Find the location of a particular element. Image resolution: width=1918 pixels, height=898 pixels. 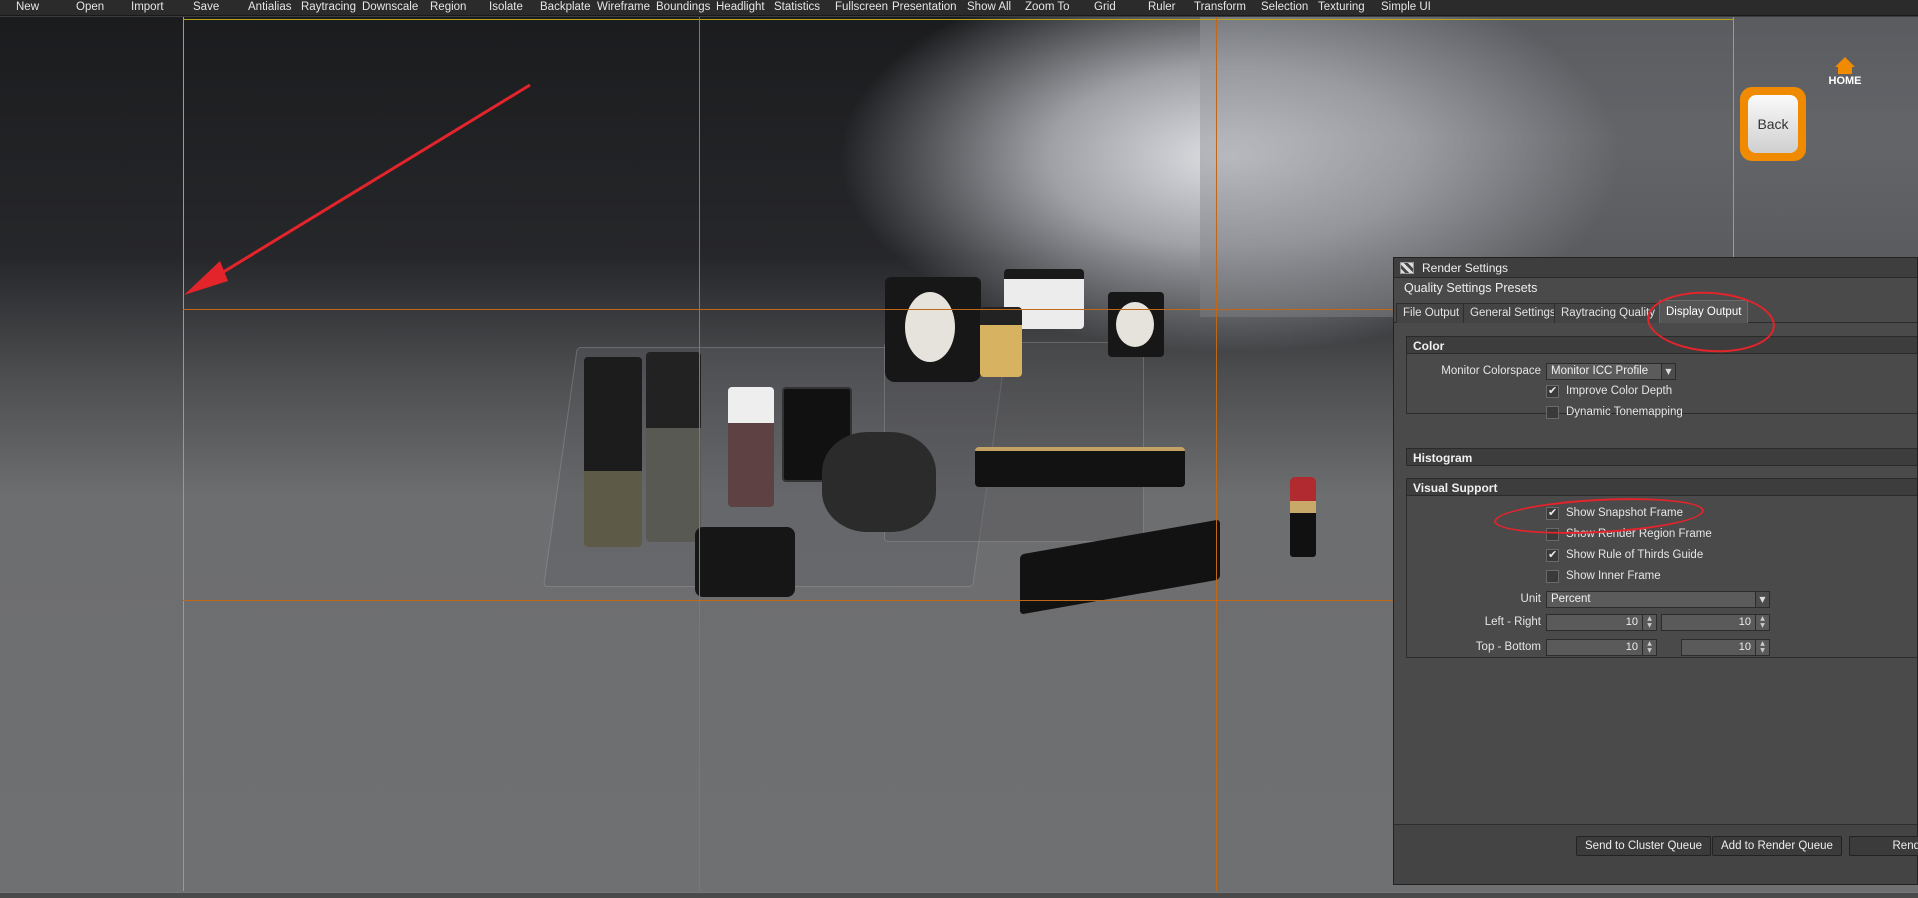

bottom-spinbox: 10 ▲ ▼ is located at coordinates (1725, 647).